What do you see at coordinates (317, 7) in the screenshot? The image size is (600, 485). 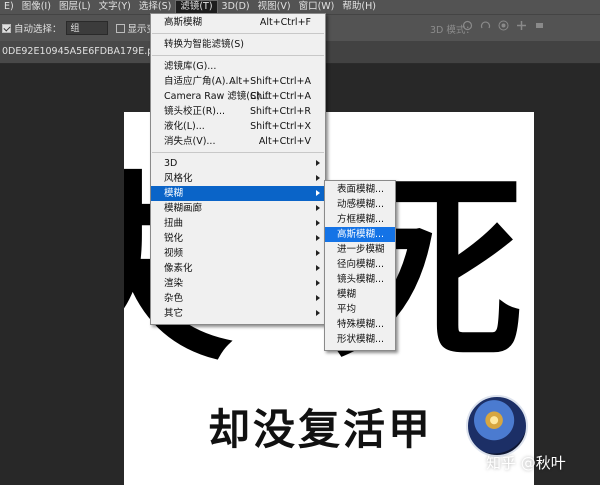 I see `menu-window: 窗口(W)` at bounding box center [317, 7].